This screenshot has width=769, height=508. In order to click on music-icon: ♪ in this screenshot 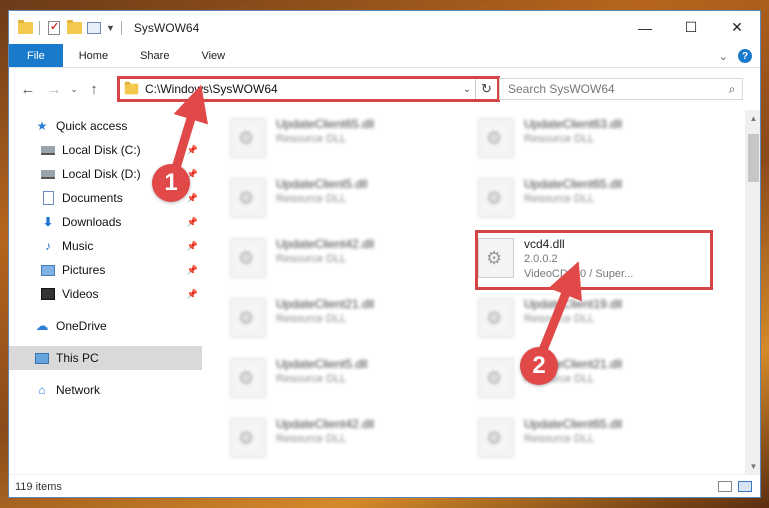, I will do `click(48, 246)`.